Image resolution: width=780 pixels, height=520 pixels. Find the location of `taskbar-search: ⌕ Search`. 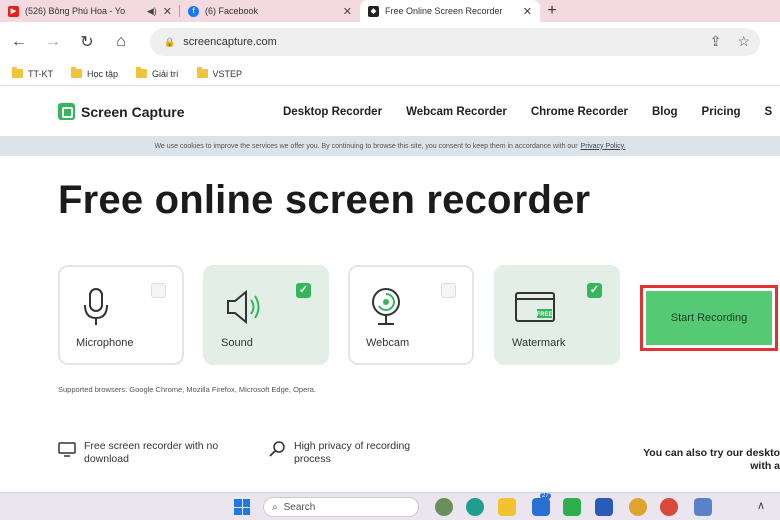

taskbar-search: ⌕ Search is located at coordinates (341, 507).